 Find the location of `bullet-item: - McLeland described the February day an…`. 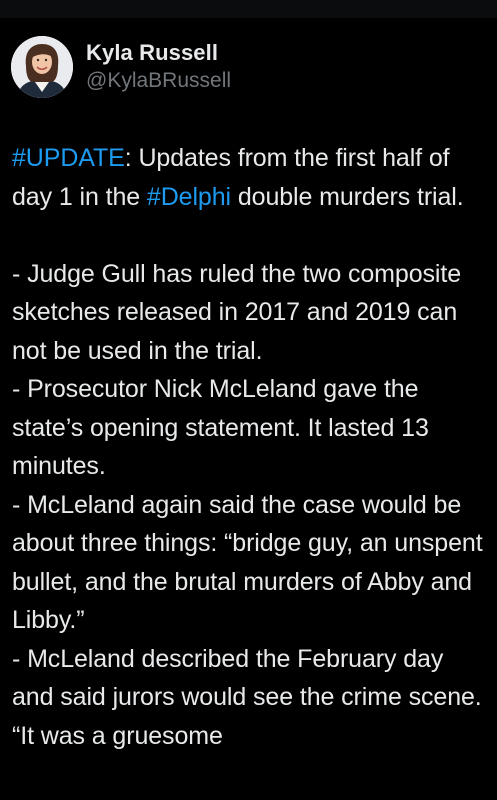

bullet-item: - McLeland described the February day an… is located at coordinates (247, 697).